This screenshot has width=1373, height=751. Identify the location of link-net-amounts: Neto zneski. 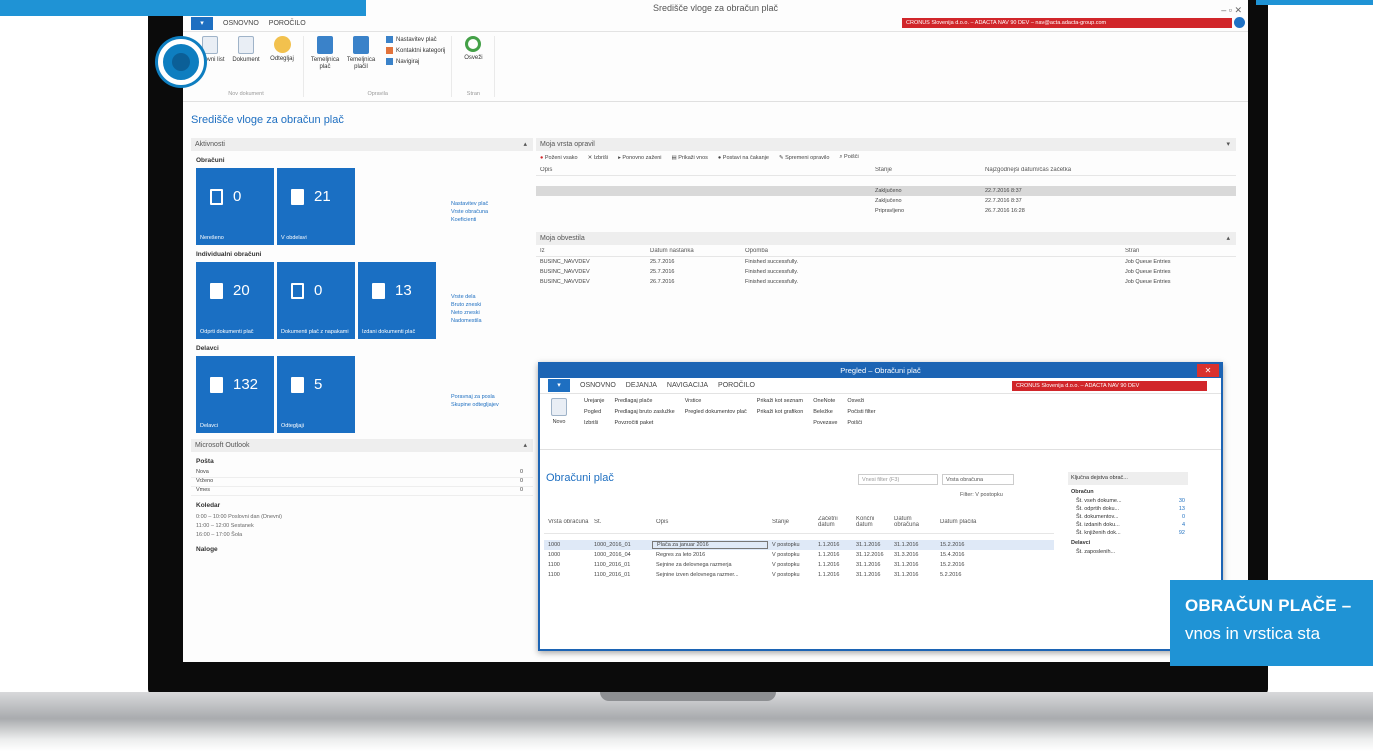
(466, 313).